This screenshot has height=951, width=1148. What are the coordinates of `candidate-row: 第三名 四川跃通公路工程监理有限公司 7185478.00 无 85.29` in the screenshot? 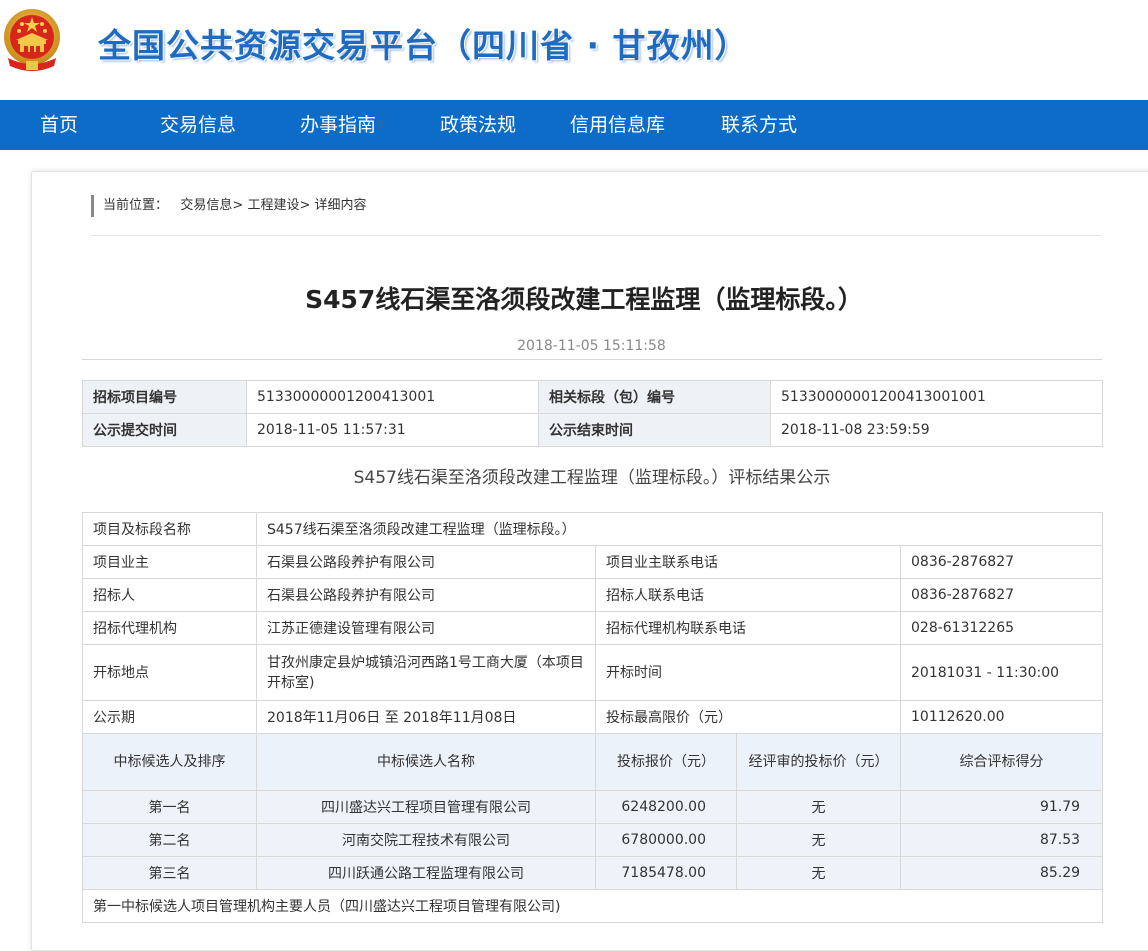 It's located at (593, 873).